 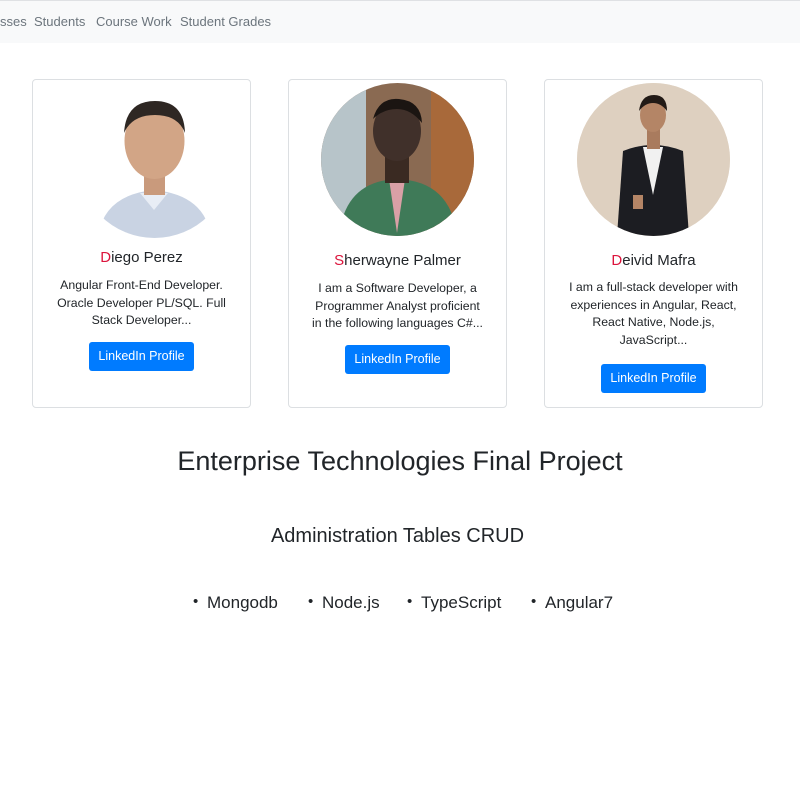 I want to click on nav-link-students: Students, so click(x=59, y=21).